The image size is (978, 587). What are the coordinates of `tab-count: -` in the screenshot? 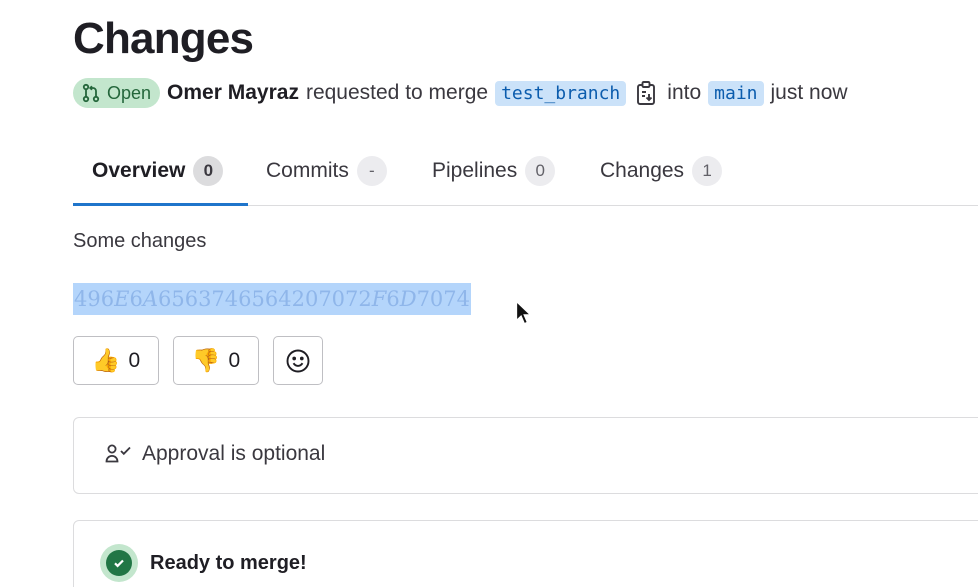 It's located at (371, 171).